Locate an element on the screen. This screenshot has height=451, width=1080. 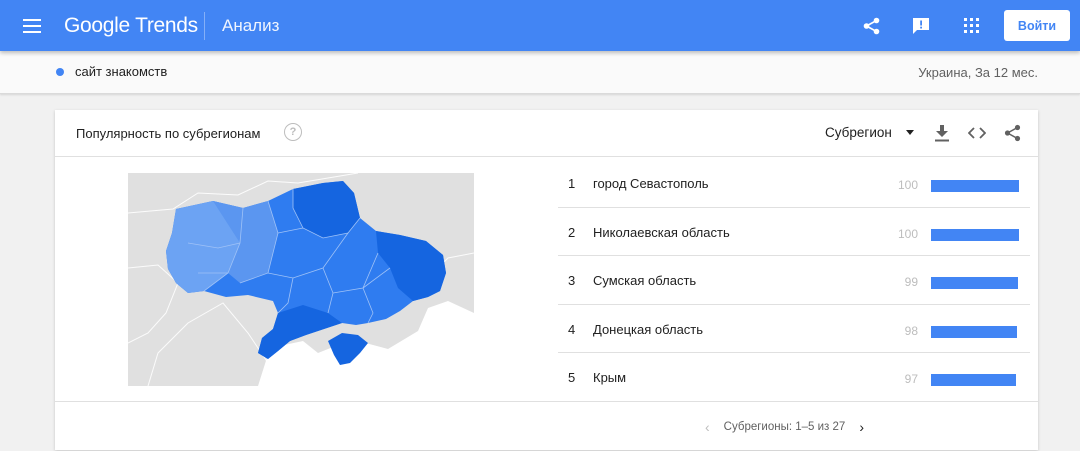
region-name: Сумская область is located at coordinates (645, 280).